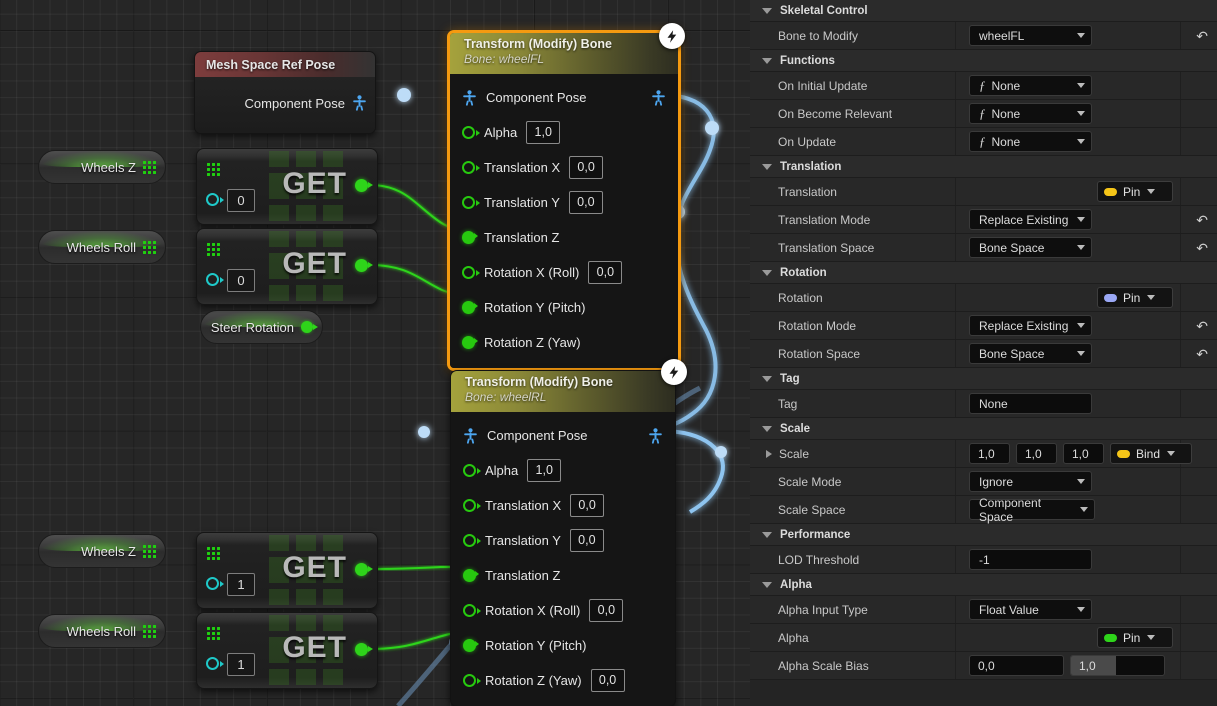 The image size is (1217, 706). Describe the element at coordinates (1030, 481) in the screenshot. I see `scale-mode-dropdown: Ignore` at that location.